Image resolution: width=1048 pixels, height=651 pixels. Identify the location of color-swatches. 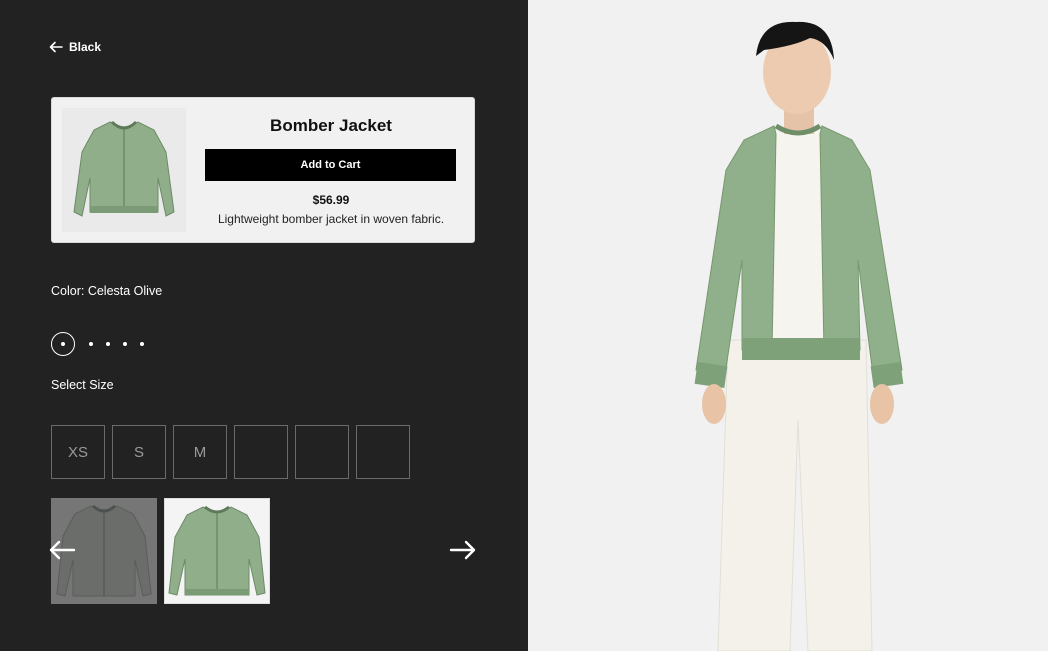
(97, 344).